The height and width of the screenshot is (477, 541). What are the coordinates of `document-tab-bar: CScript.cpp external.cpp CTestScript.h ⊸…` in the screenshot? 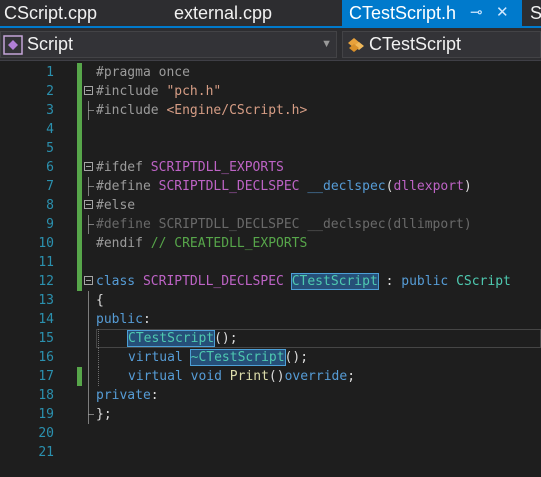 It's located at (270, 14).